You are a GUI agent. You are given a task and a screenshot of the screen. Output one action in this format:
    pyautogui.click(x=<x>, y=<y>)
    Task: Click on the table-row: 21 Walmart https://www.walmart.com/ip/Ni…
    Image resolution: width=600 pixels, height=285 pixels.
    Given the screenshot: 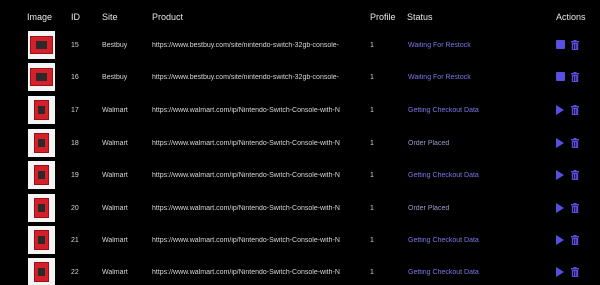 What is the action you would take?
    pyautogui.click(x=300, y=241)
    